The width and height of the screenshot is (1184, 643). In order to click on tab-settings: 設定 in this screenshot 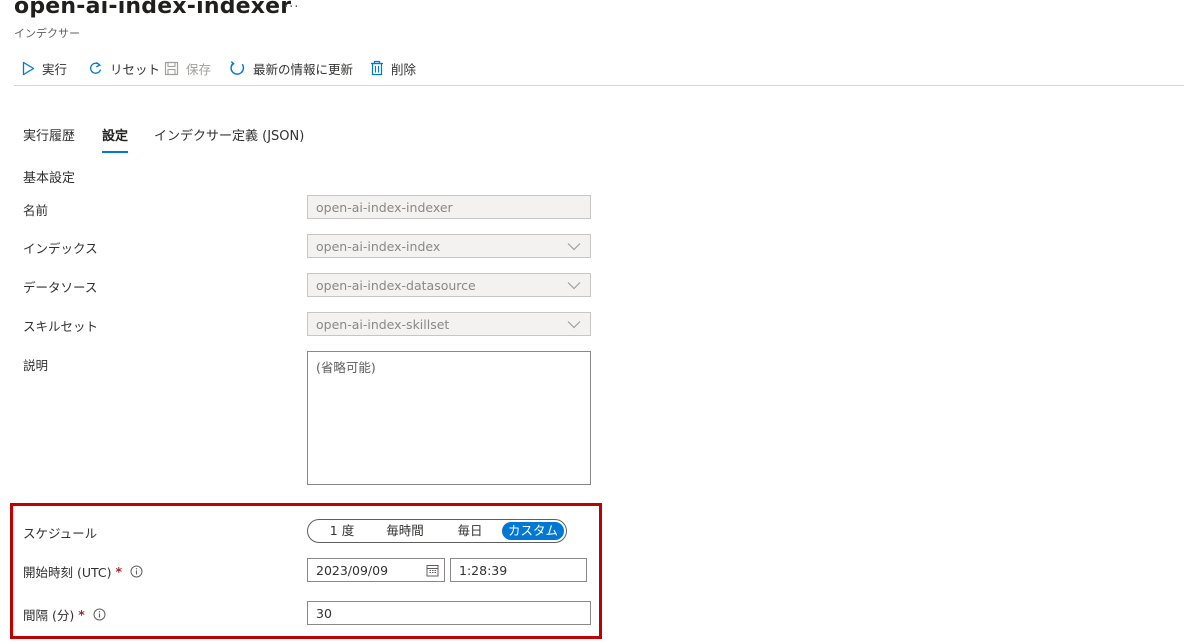, I will do `click(115, 139)`.